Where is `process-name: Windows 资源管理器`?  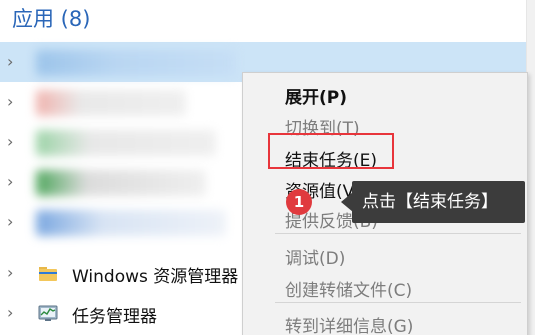
process-name: Windows 资源管理器 is located at coordinates (155, 277).